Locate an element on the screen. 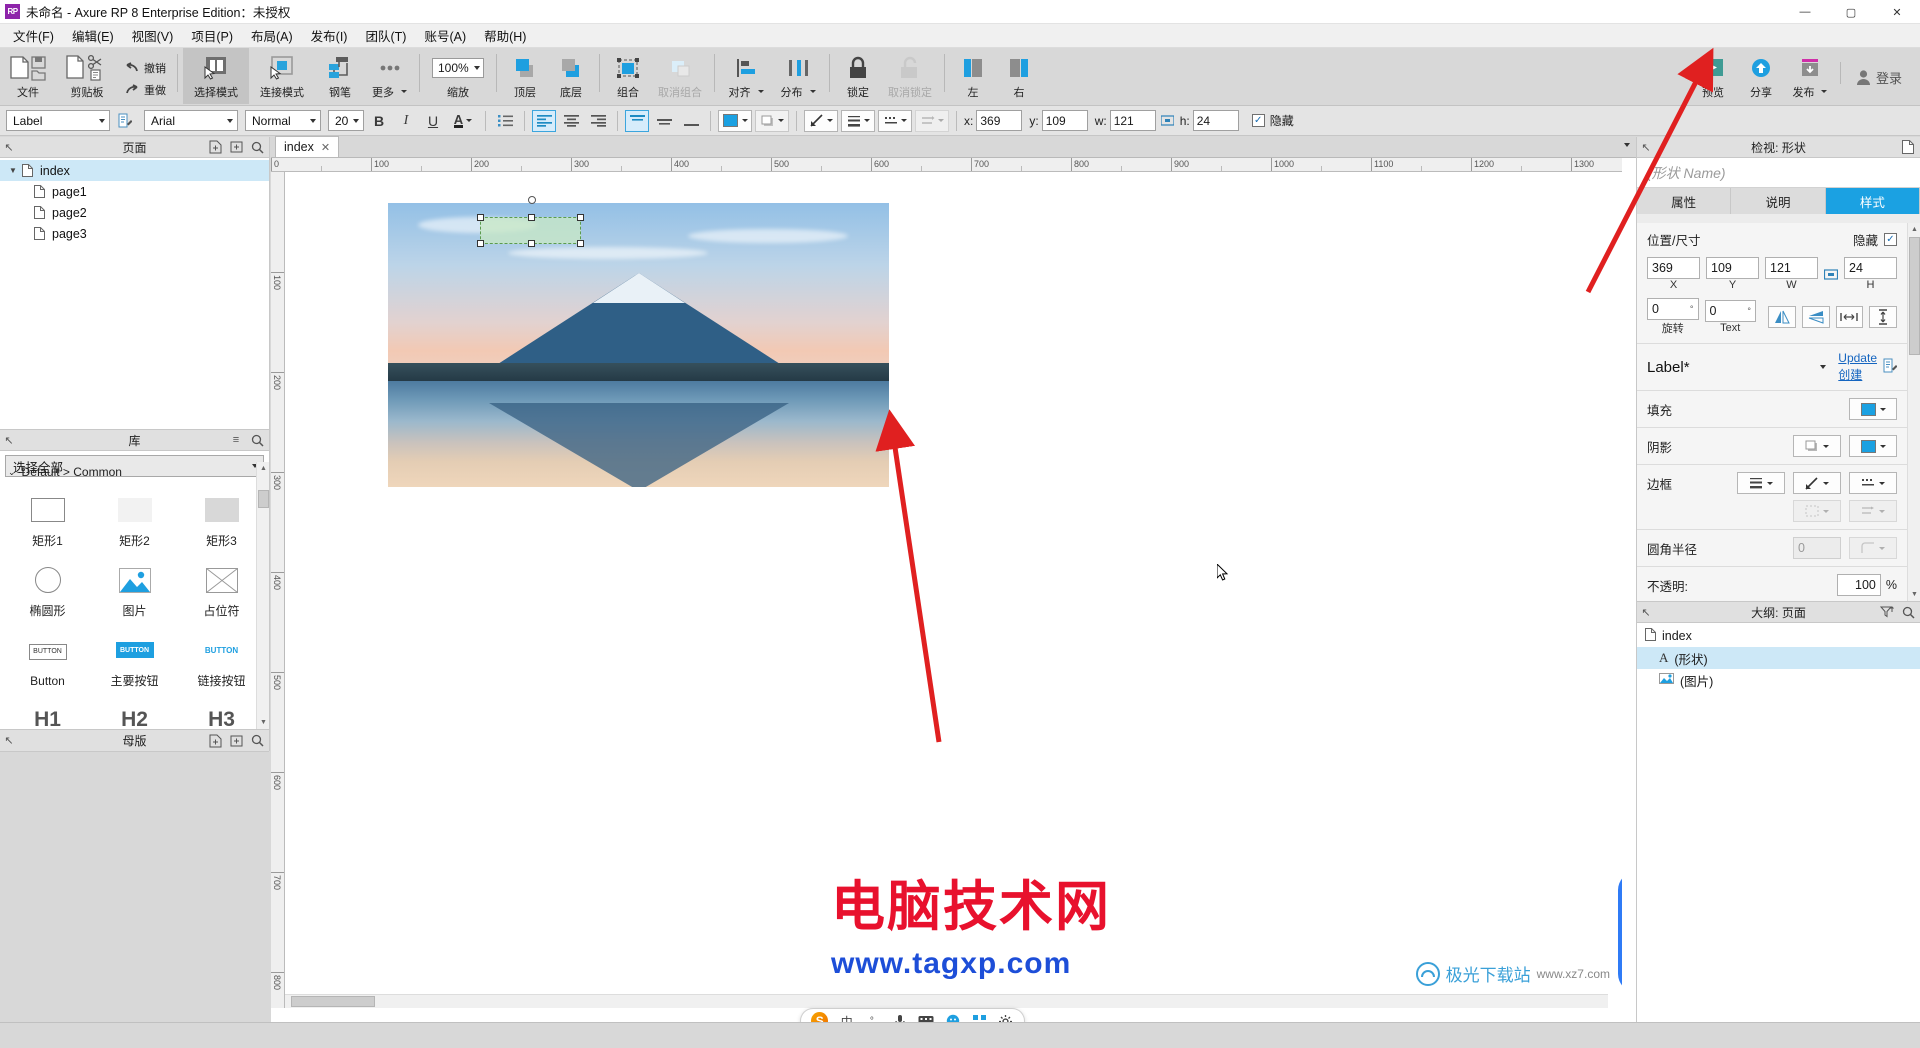 The image size is (1920, 1048). inspector-text-rotation-input: 0 ° is located at coordinates (1730, 311).